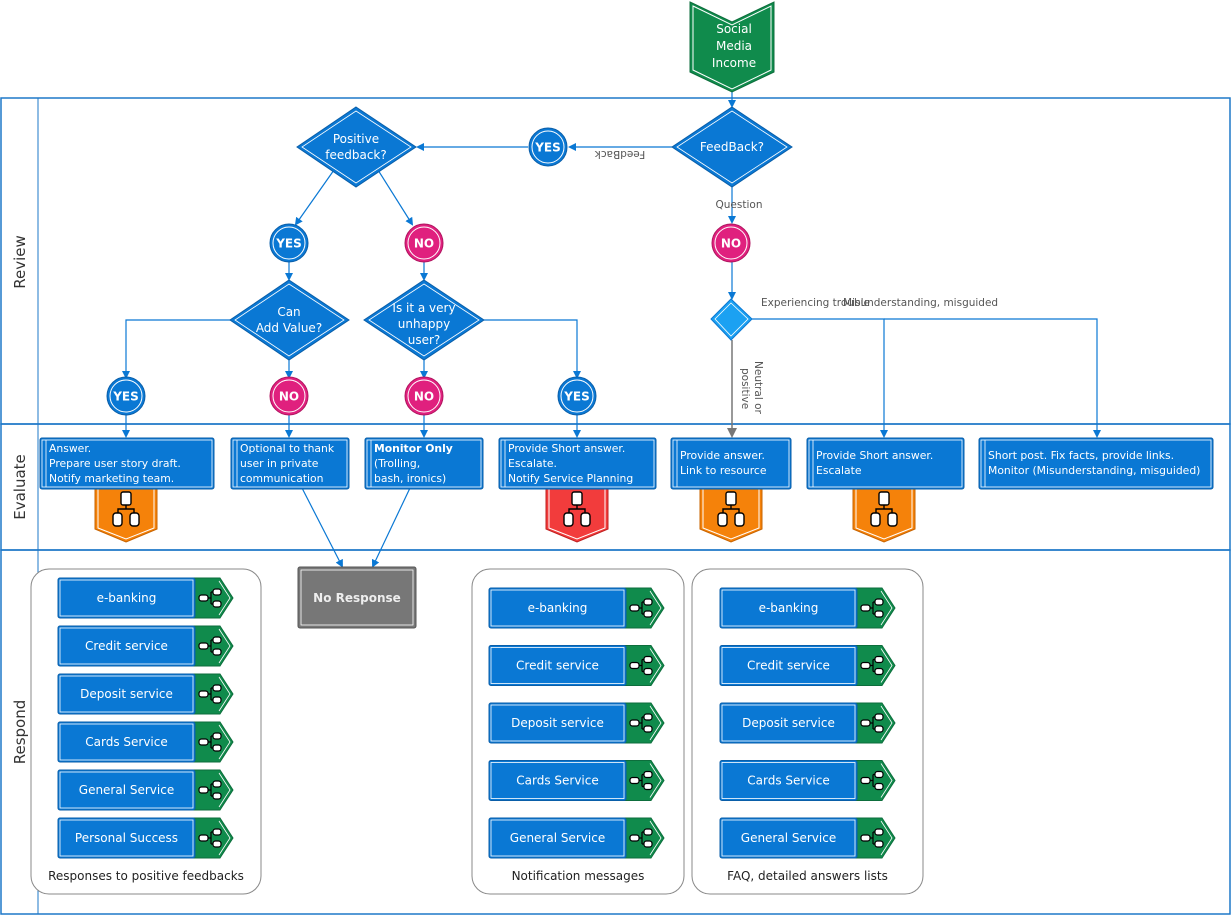  What do you see at coordinates (734, 29) in the screenshot?
I see `start-node-line: Social` at bounding box center [734, 29].